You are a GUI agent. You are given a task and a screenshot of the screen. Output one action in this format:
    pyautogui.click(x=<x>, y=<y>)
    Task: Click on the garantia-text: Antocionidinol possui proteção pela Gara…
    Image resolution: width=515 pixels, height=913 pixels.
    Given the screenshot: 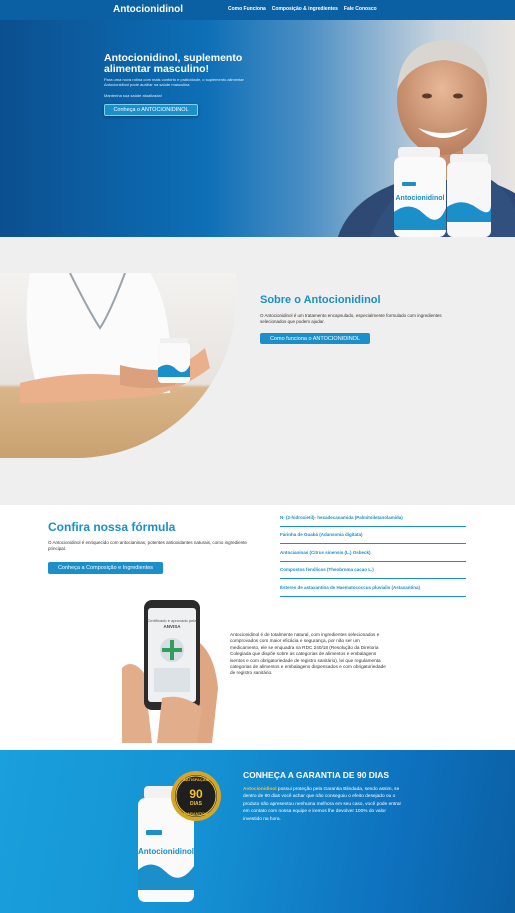 What is the action you would take?
    pyautogui.click(x=323, y=804)
    